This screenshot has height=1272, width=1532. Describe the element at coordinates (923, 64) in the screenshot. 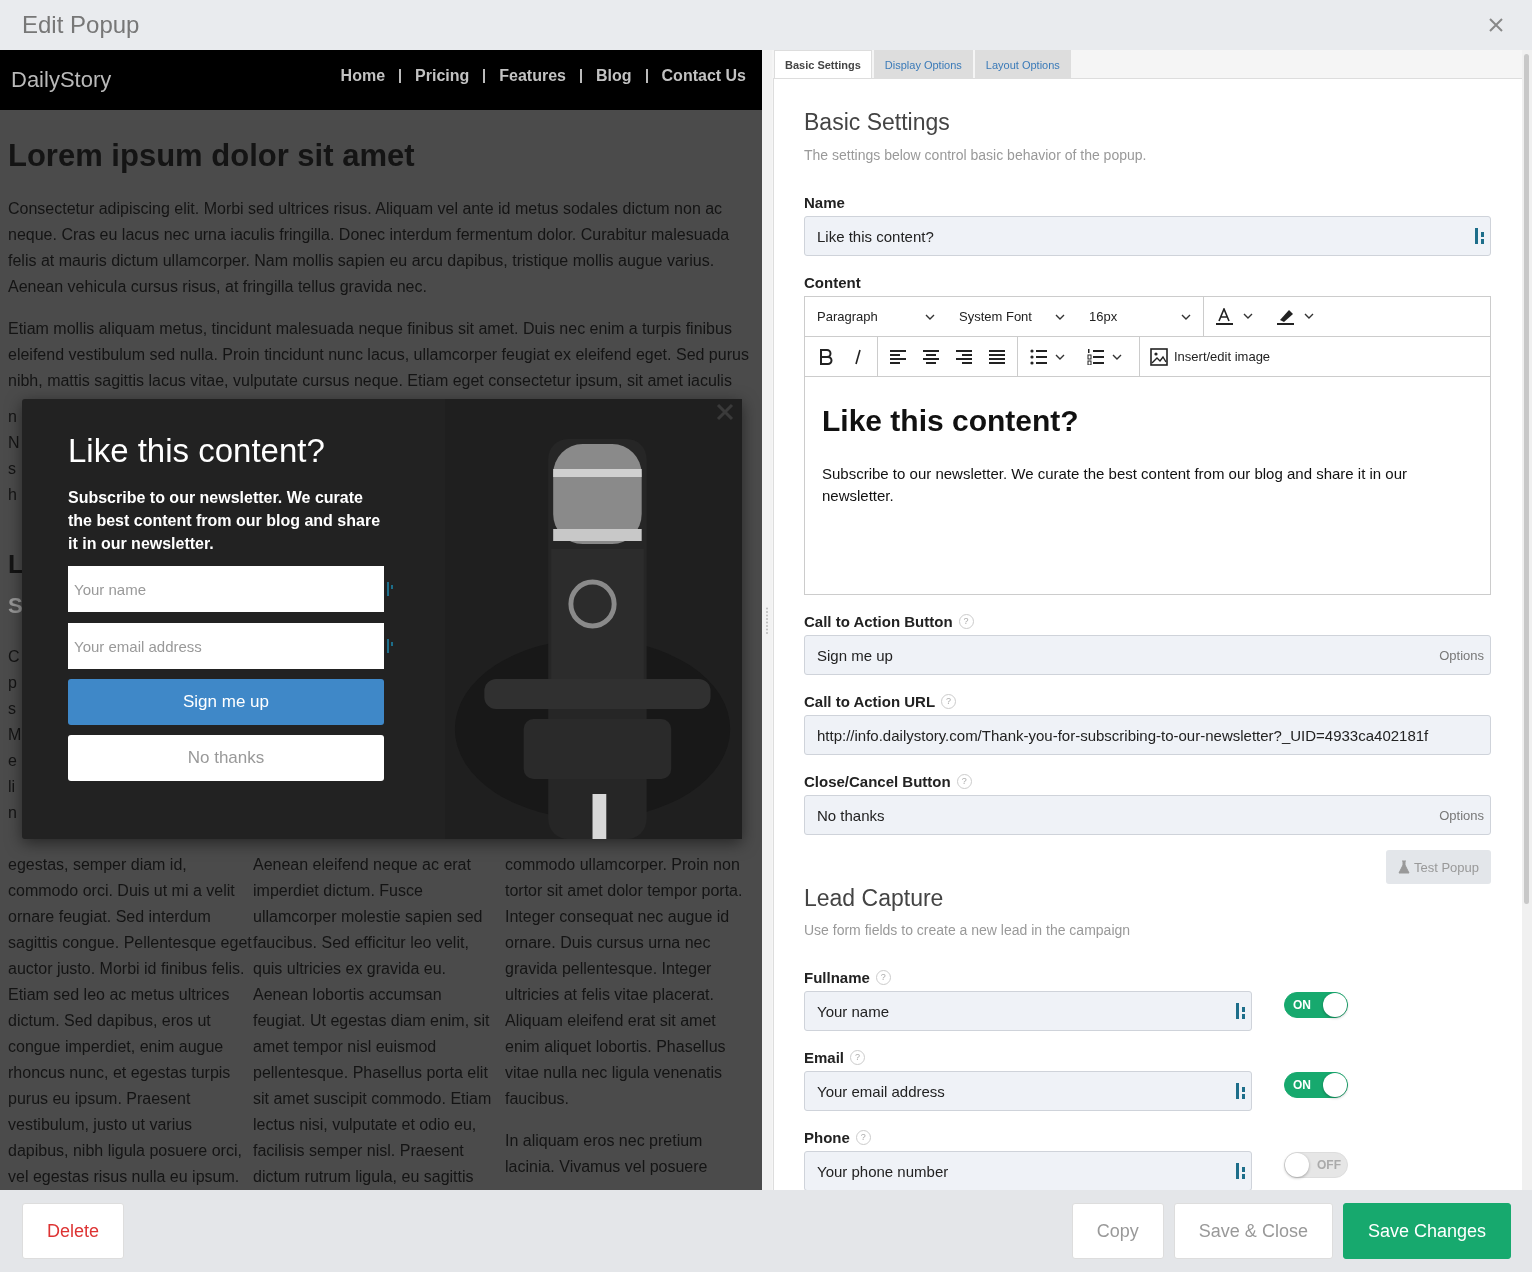

I see `tab: Display Options` at that location.